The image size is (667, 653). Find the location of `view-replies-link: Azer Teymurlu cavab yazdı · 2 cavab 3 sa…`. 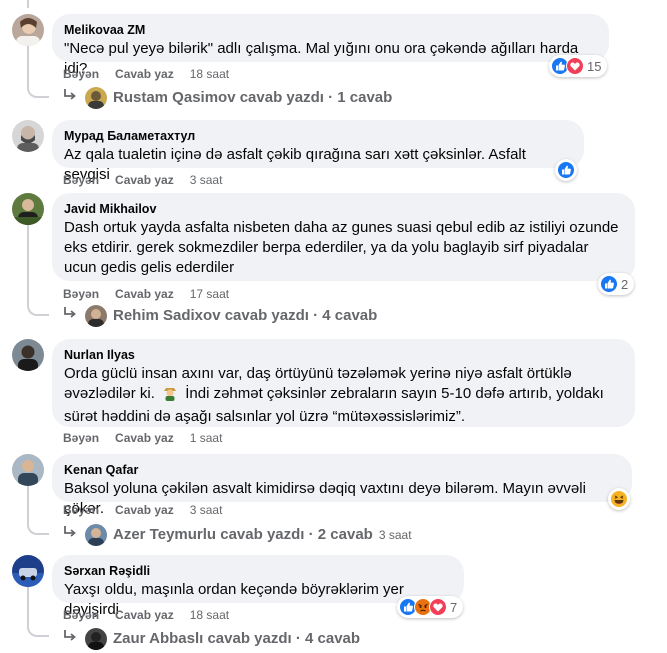

view-replies-link: Azer Teymurlu cavab yazdı · 2 cavab 3 sa… is located at coordinates (237, 535).